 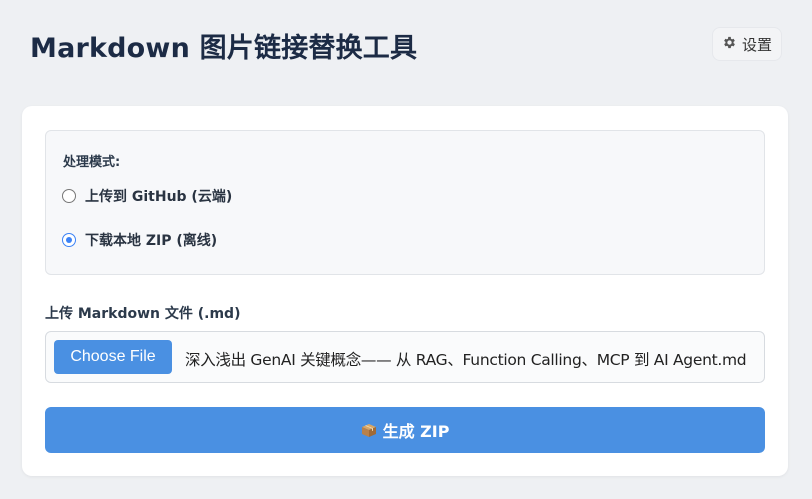 I want to click on radio-button-zip, so click(x=69, y=240).